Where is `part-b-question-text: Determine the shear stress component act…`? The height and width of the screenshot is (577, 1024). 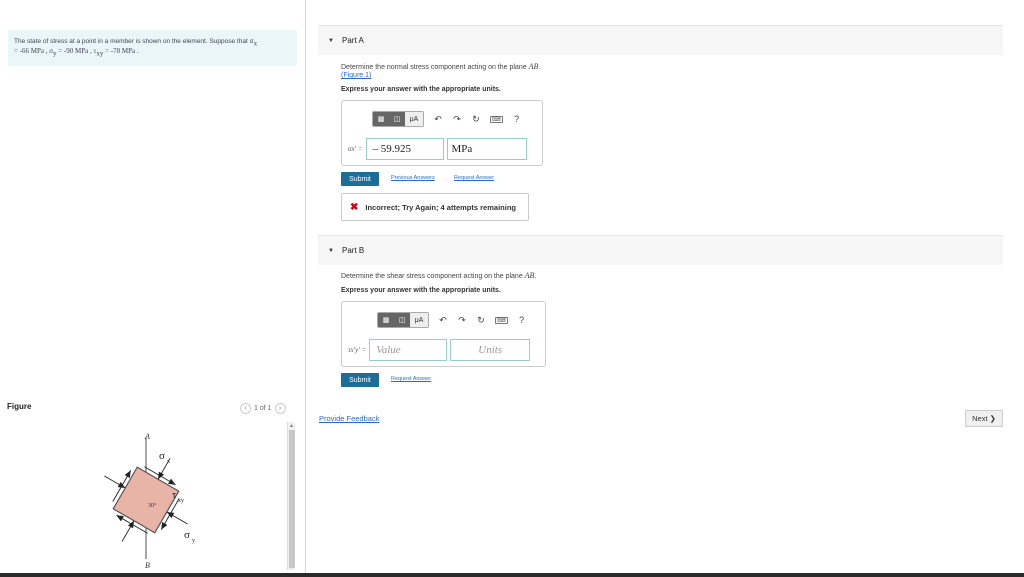
part-b-question-text: Determine the shear stress component act… is located at coordinates (433, 276).